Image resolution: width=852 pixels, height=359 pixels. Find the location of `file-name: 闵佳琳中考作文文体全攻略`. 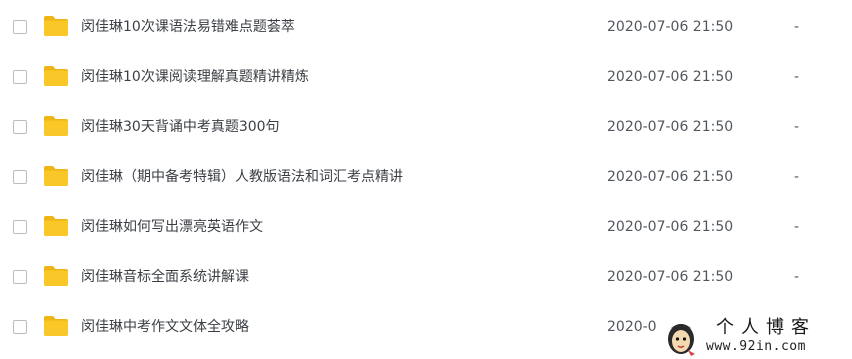

file-name: 闵佳琳中考作文文体全攻略 is located at coordinates (165, 327).